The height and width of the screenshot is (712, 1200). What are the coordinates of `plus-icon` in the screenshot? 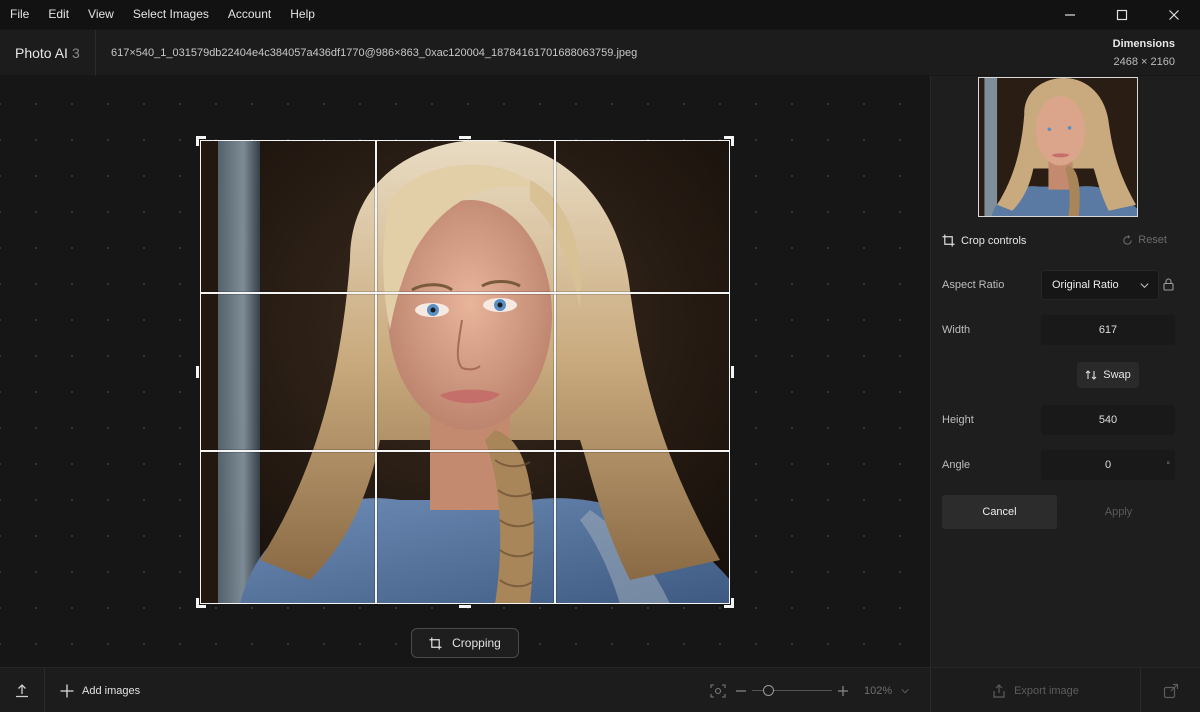 It's located at (67, 690).